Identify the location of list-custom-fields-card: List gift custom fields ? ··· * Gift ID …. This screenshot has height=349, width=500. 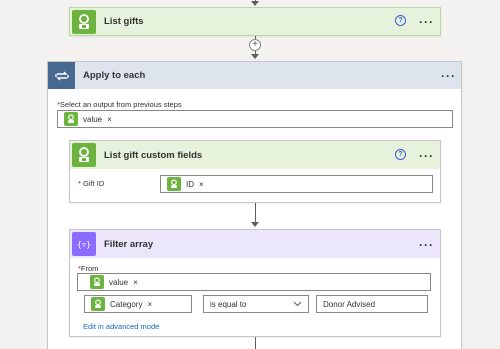
(255, 171).